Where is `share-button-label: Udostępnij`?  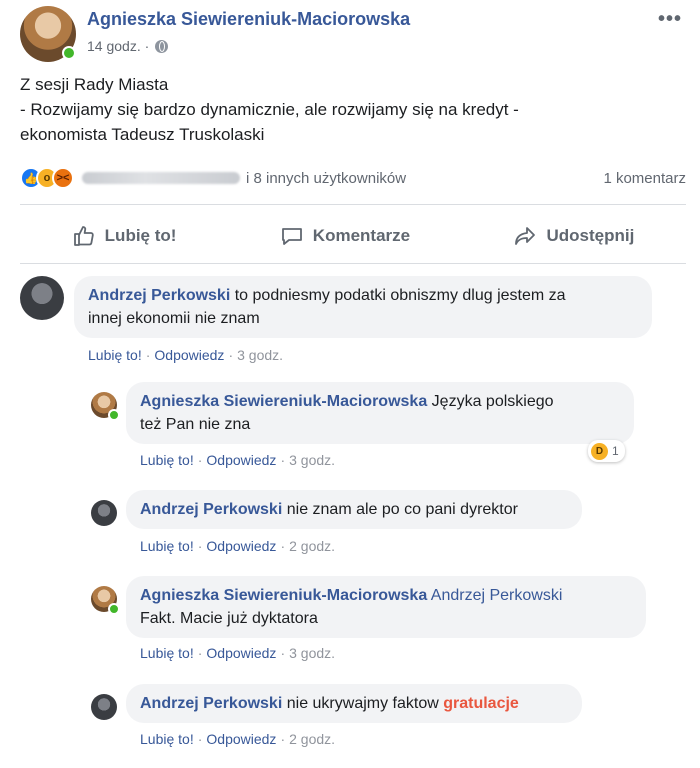
share-button-label: Udostępnij is located at coordinates (590, 235).